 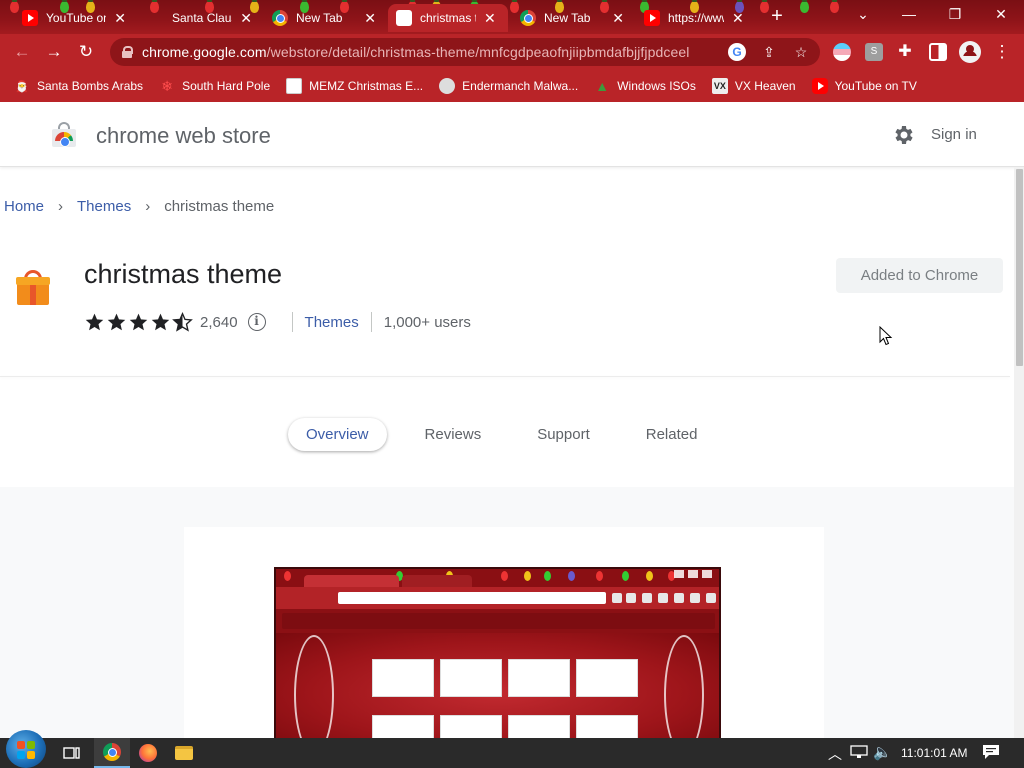 I want to click on vx-icon: VX, so click(x=719, y=86).